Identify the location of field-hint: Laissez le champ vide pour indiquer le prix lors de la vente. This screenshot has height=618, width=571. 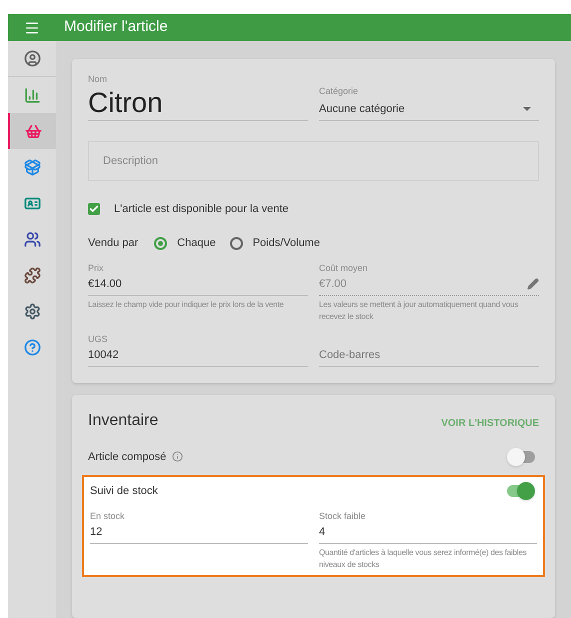
(186, 304).